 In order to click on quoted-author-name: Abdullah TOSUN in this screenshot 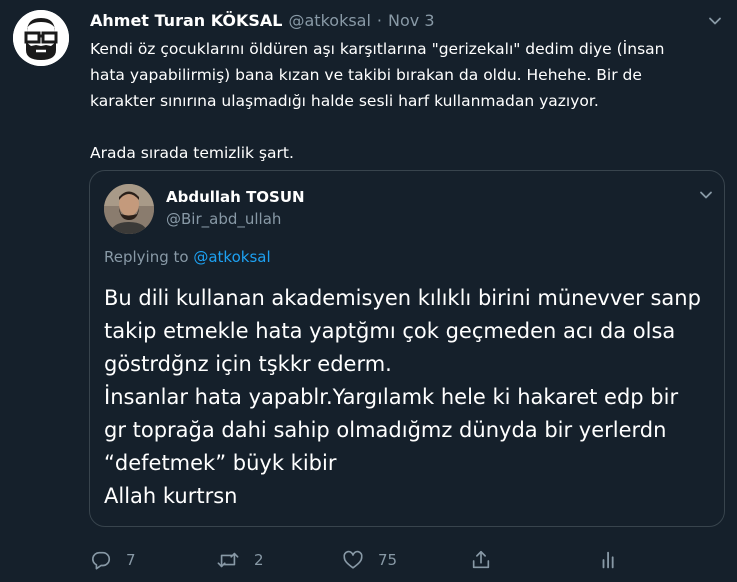, I will do `click(235, 197)`.